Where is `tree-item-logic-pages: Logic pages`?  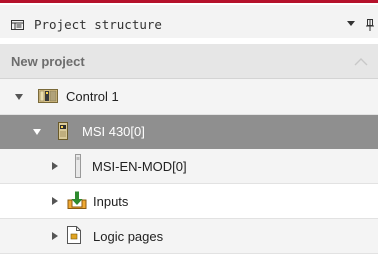
tree-item-logic-pages: Logic pages is located at coordinates (189, 236).